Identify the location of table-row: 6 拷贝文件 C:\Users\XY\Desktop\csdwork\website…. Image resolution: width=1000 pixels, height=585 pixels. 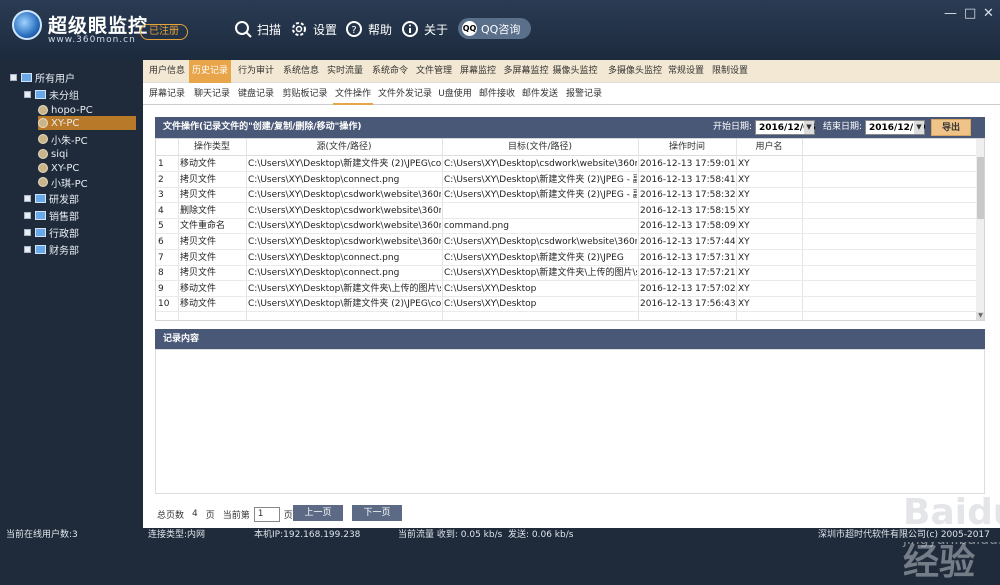
(566, 242).